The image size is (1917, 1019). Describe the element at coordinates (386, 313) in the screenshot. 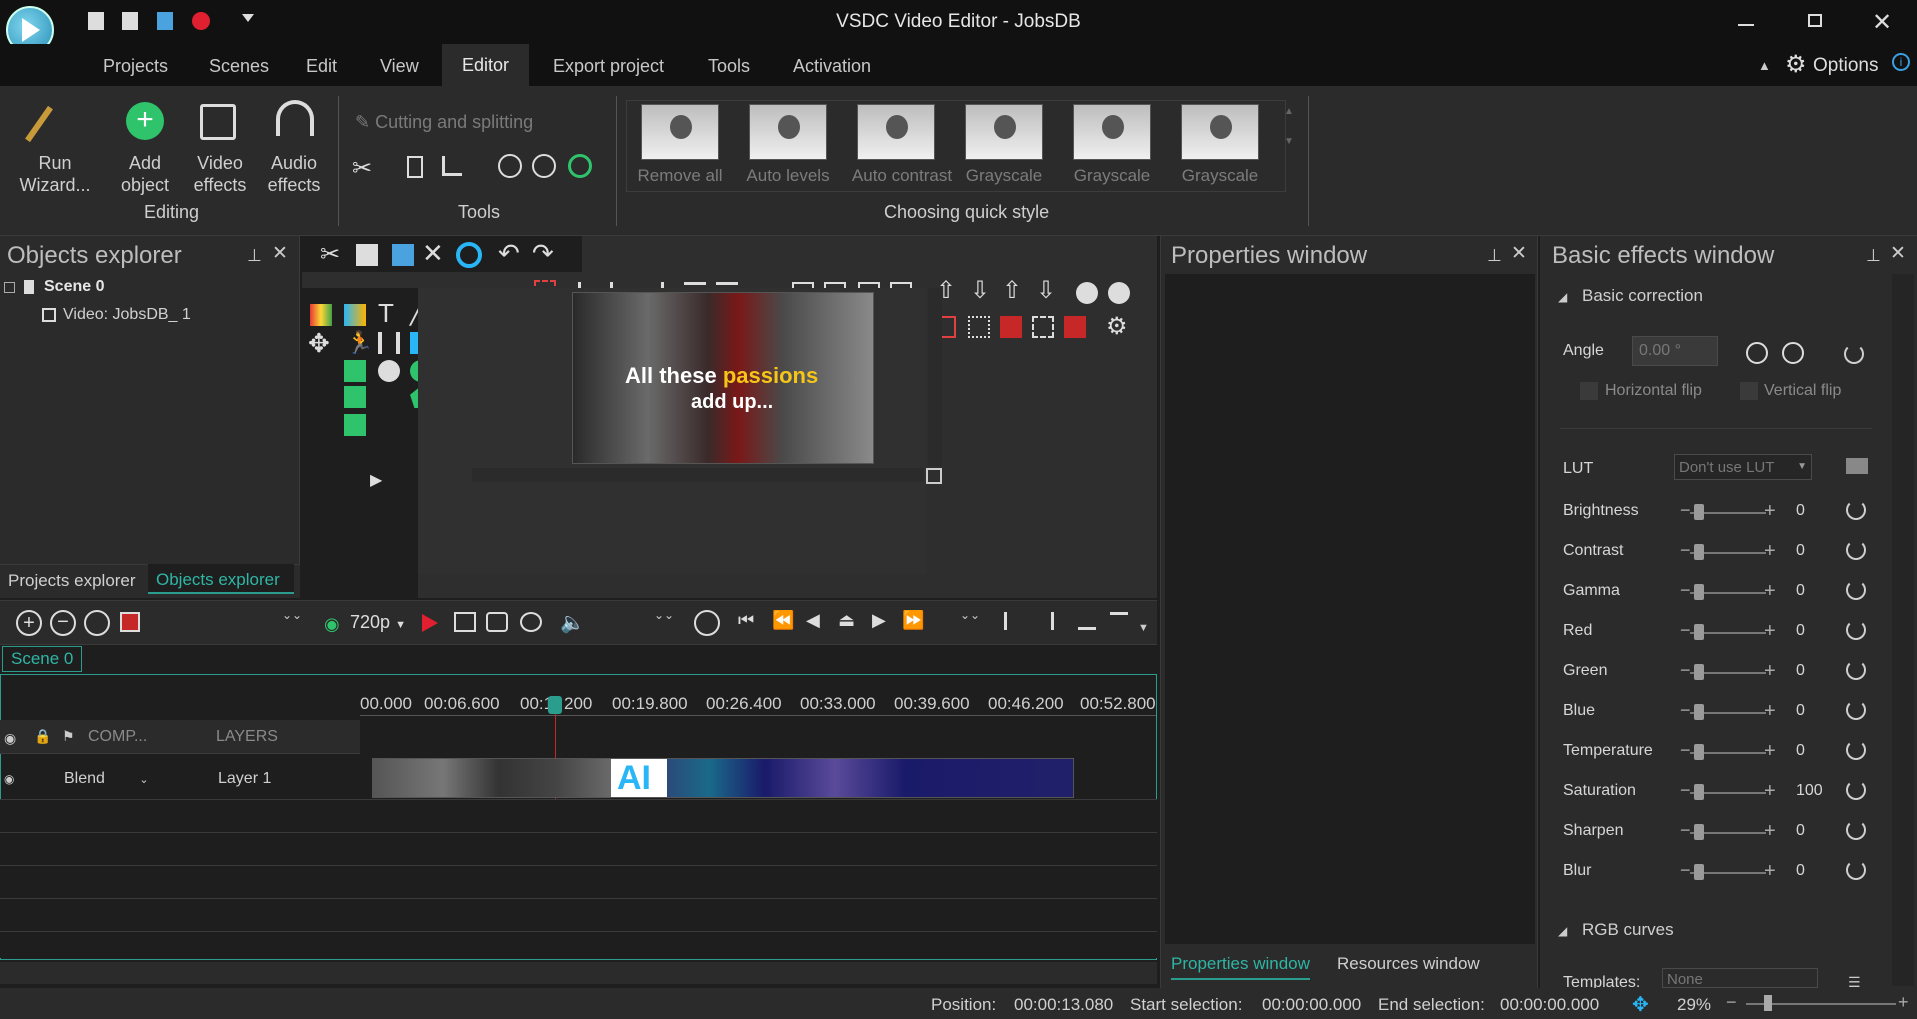

I see `text-icon: T` at that location.